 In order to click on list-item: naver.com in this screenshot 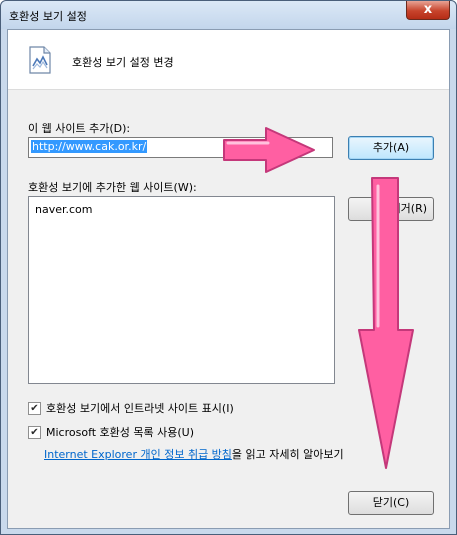, I will do `click(64, 209)`.